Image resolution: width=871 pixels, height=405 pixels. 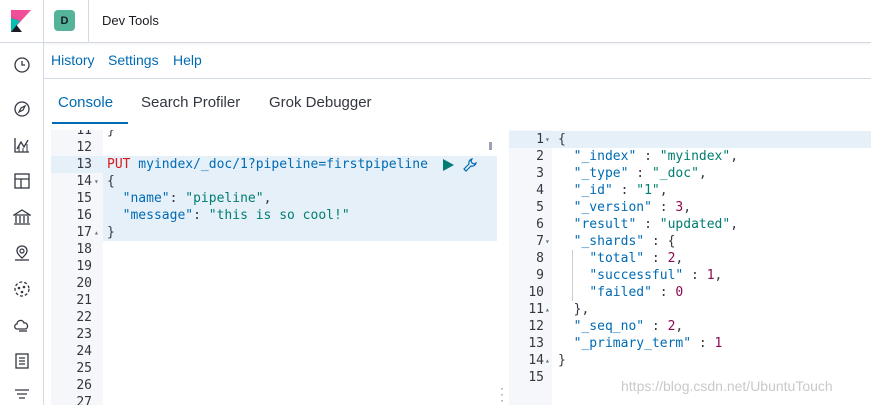 What do you see at coordinates (190, 102) in the screenshot?
I see `tab-search-profiler: Search Profiler` at bounding box center [190, 102].